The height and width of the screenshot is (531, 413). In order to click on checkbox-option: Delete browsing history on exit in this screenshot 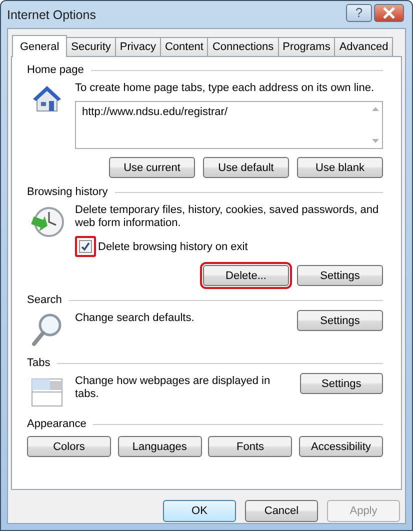, I will do `click(229, 246)`.